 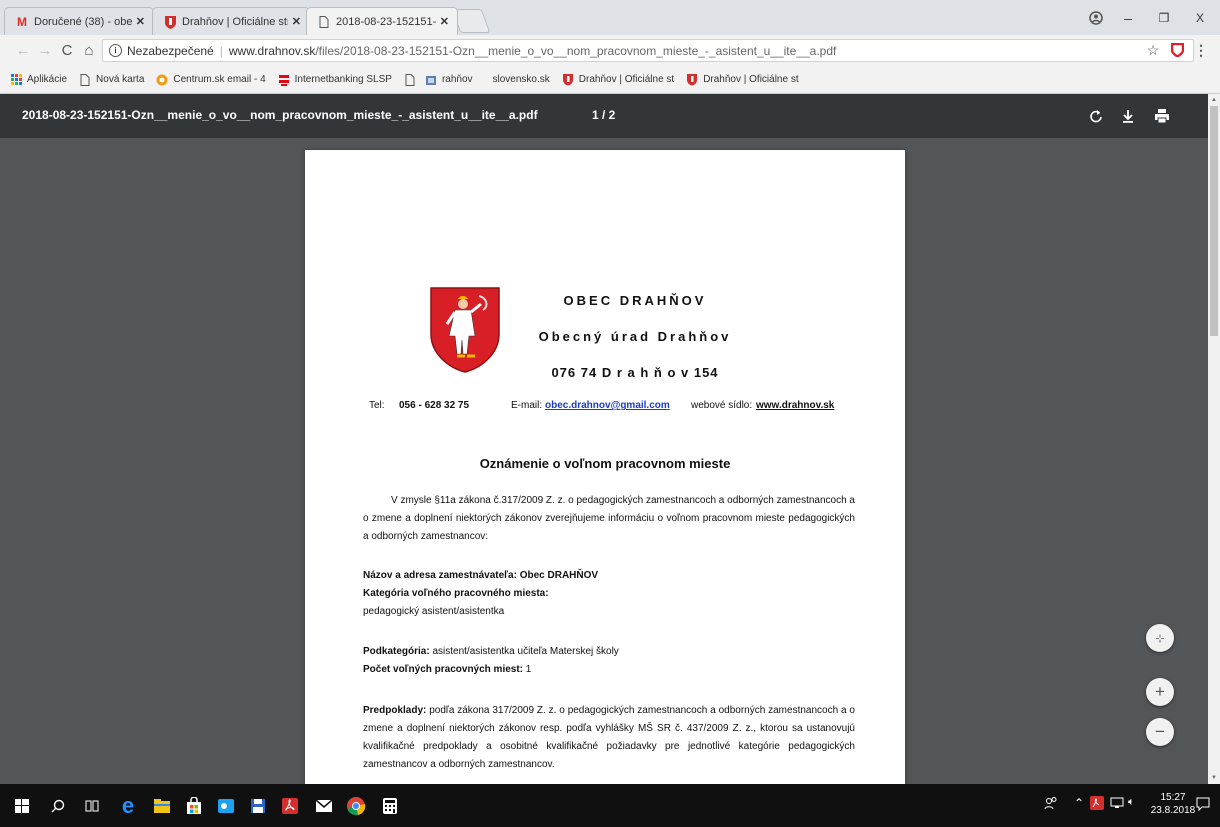 I want to click on action-center-icon, so click(x=1203, y=805).